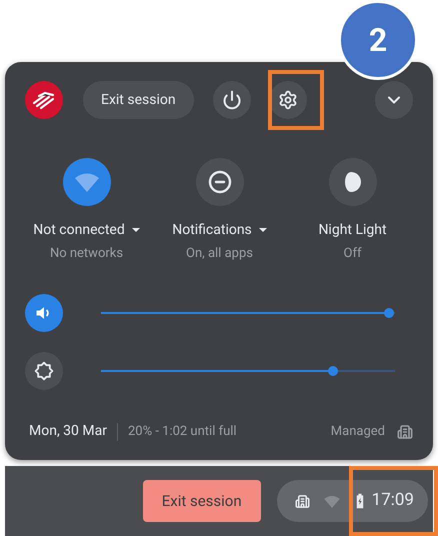  Describe the element at coordinates (44, 100) in the screenshot. I see `logo-icon` at that location.